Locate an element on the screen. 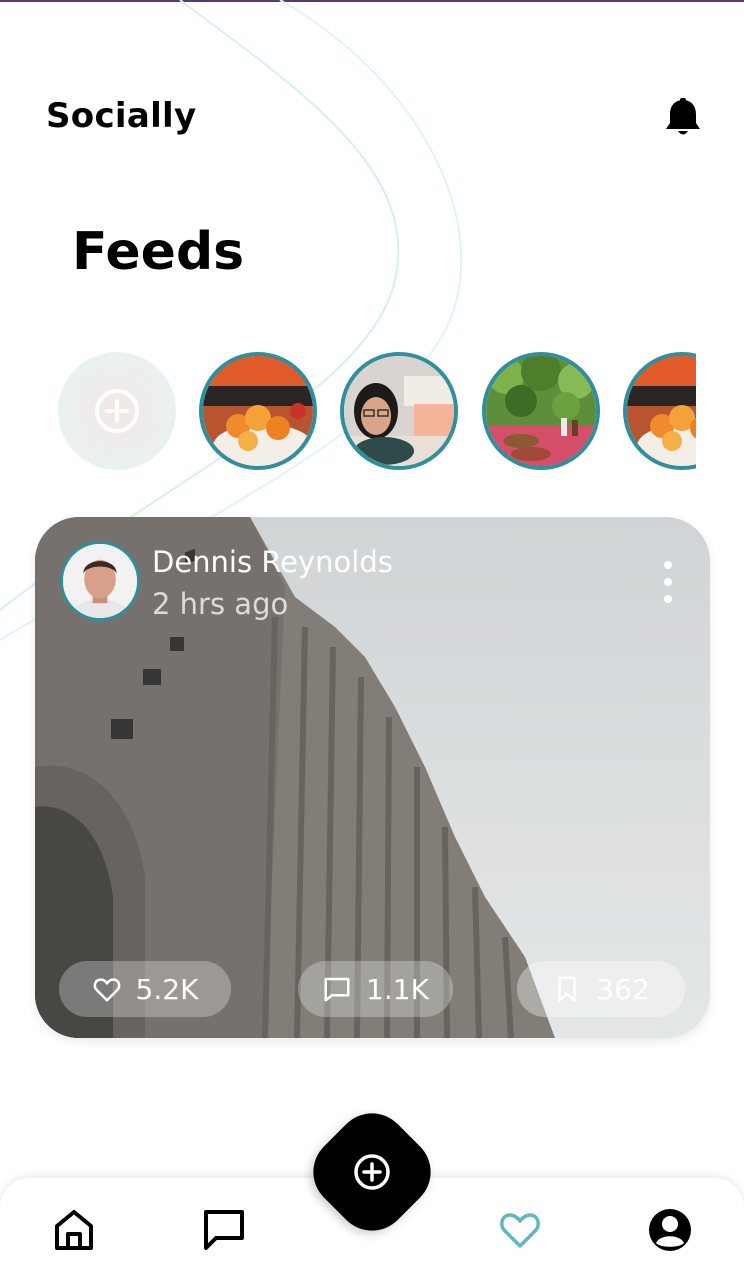 Image resolution: width=744 pixels, height=1280 pixels. comment-button: 1.1K is located at coordinates (375, 989).